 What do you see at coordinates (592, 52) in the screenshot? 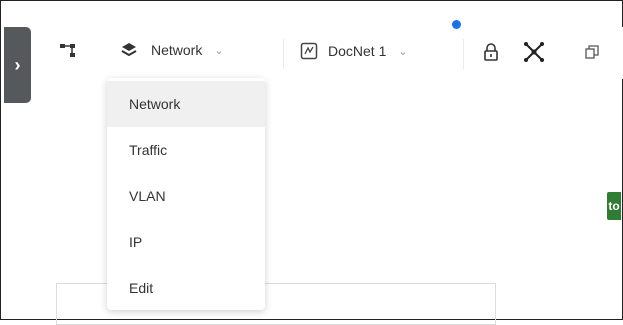
I see `copy-icon` at bounding box center [592, 52].